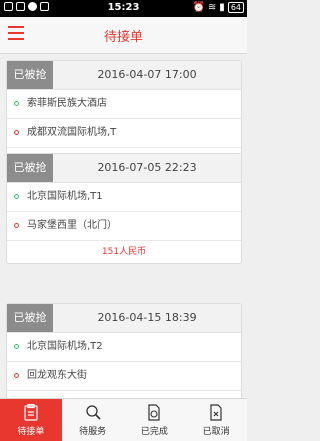 Image resolution: width=320 pixels, height=441 pixels. Describe the element at coordinates (212, 7) in the screenshot. I see `wifi-icon: ≋` at that location.